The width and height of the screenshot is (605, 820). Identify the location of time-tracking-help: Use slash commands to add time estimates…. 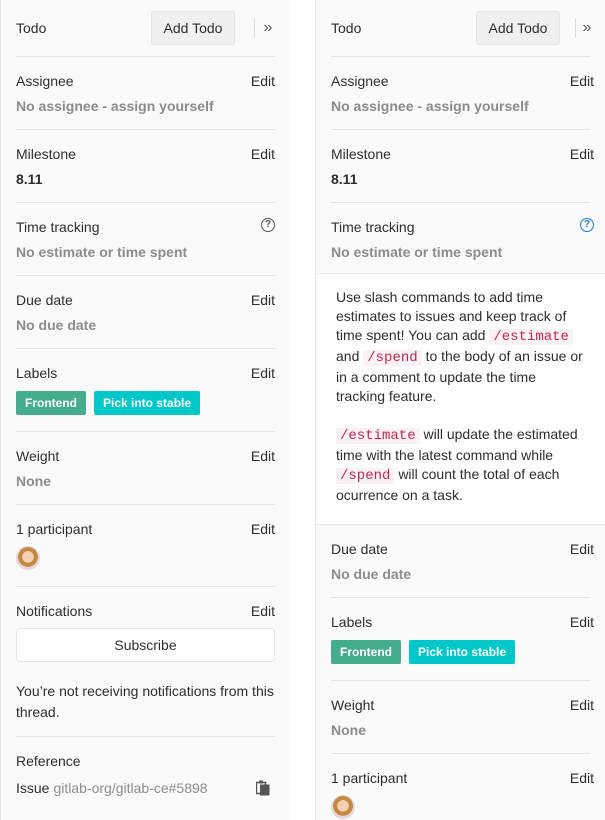
(460, 399).